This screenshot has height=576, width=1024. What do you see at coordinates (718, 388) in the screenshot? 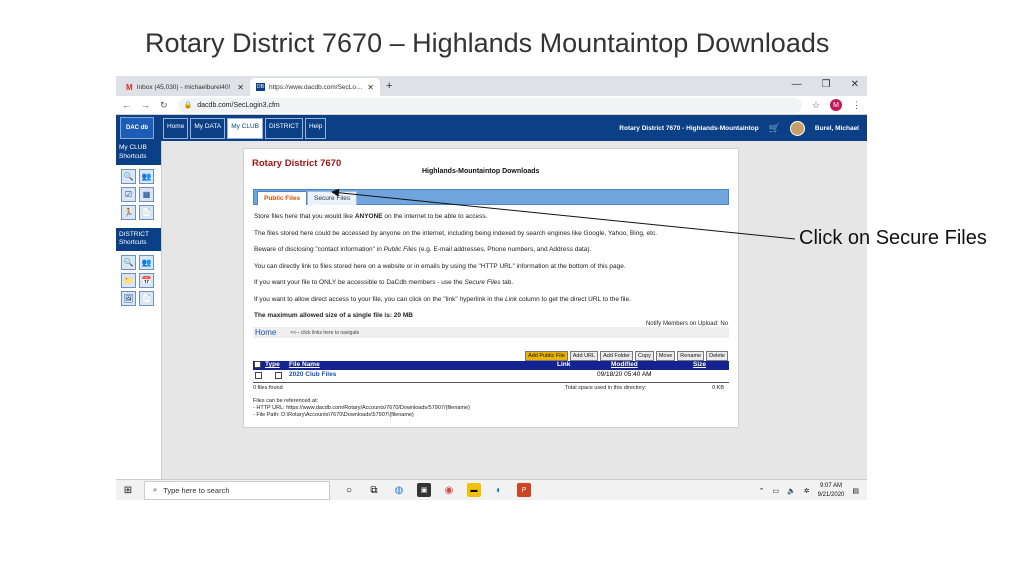
I see `space-value: 0 KB` at bounding box center [718, 388].